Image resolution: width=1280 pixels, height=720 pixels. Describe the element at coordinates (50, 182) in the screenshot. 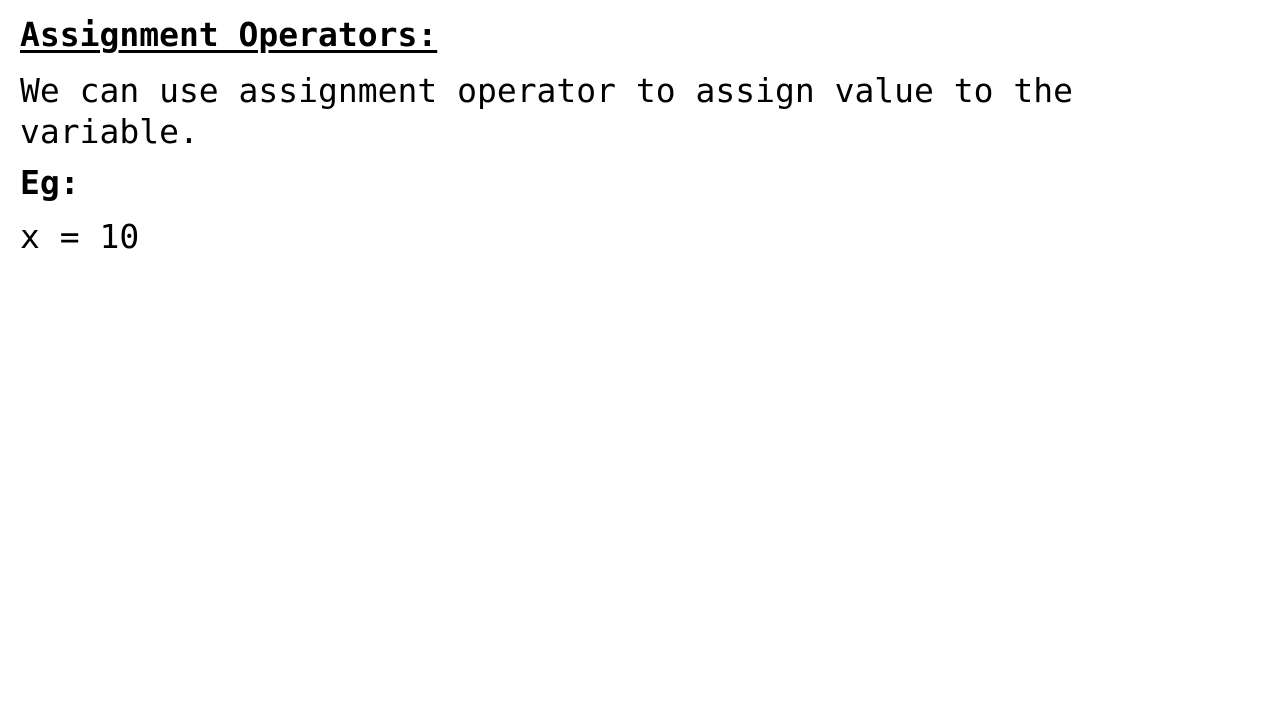

I see `example-label: Eg:` at that location.